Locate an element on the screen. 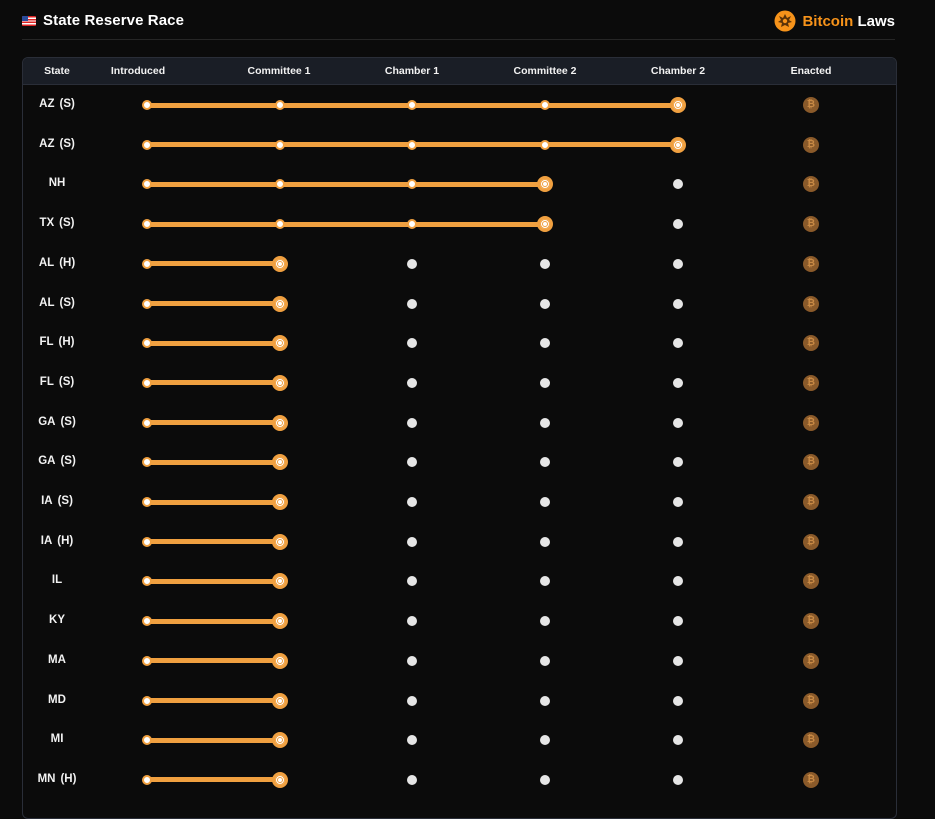 Image resolution: width=935 pixels, height=819 pixels. state-code: TX is located at coordinates (47, 223).